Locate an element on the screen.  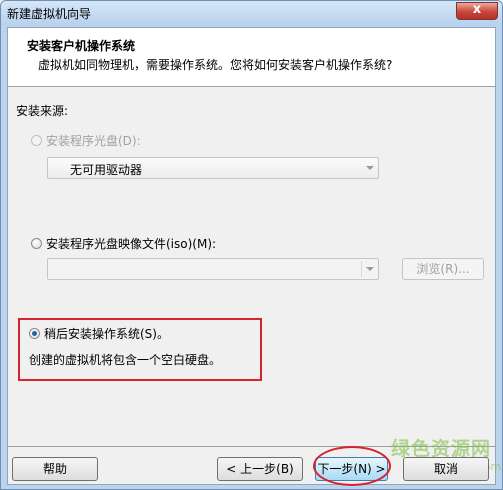
disc-radio-label: 安装程序光盘(D): is located at coordinates (93, 141).